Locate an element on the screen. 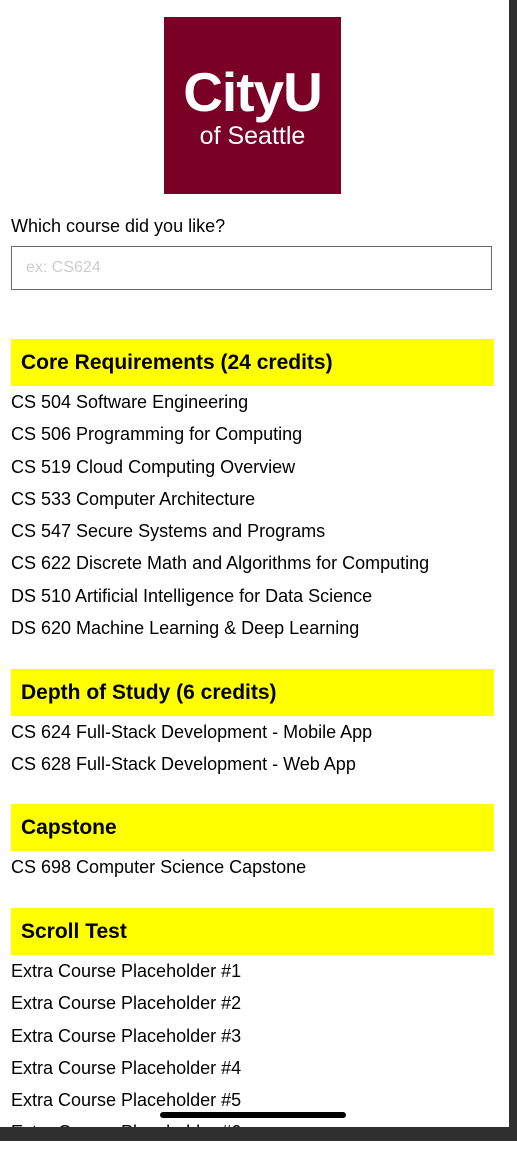  course-item: Extra Course Placeholder #4 is located at coordinates (252, 1068).